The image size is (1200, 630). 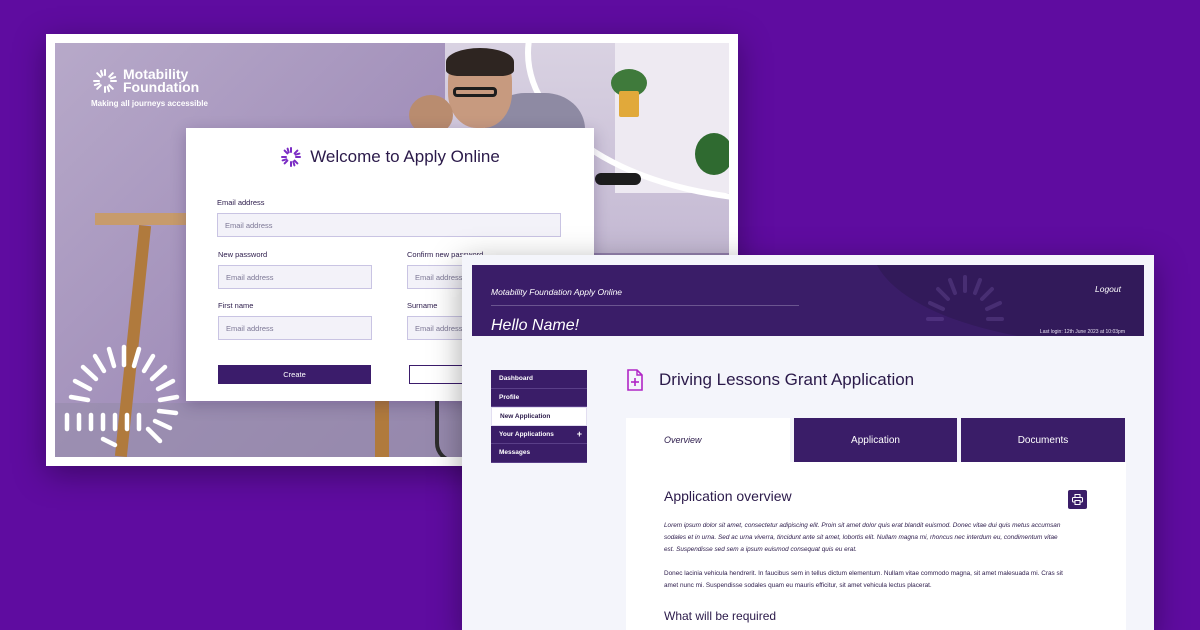 I want to click on tab-bar: Overview Application Documents, so click(x=876, y=440).